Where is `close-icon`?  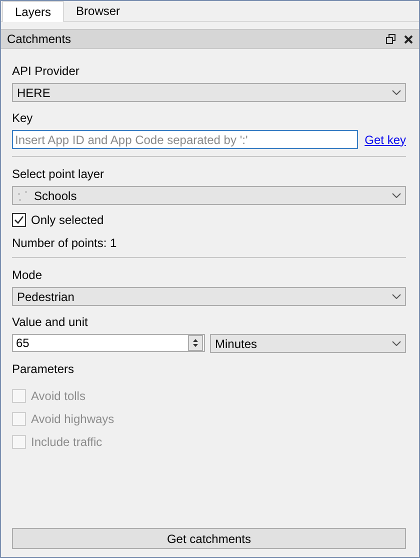 close-icon is located at coordinates (408, 39).